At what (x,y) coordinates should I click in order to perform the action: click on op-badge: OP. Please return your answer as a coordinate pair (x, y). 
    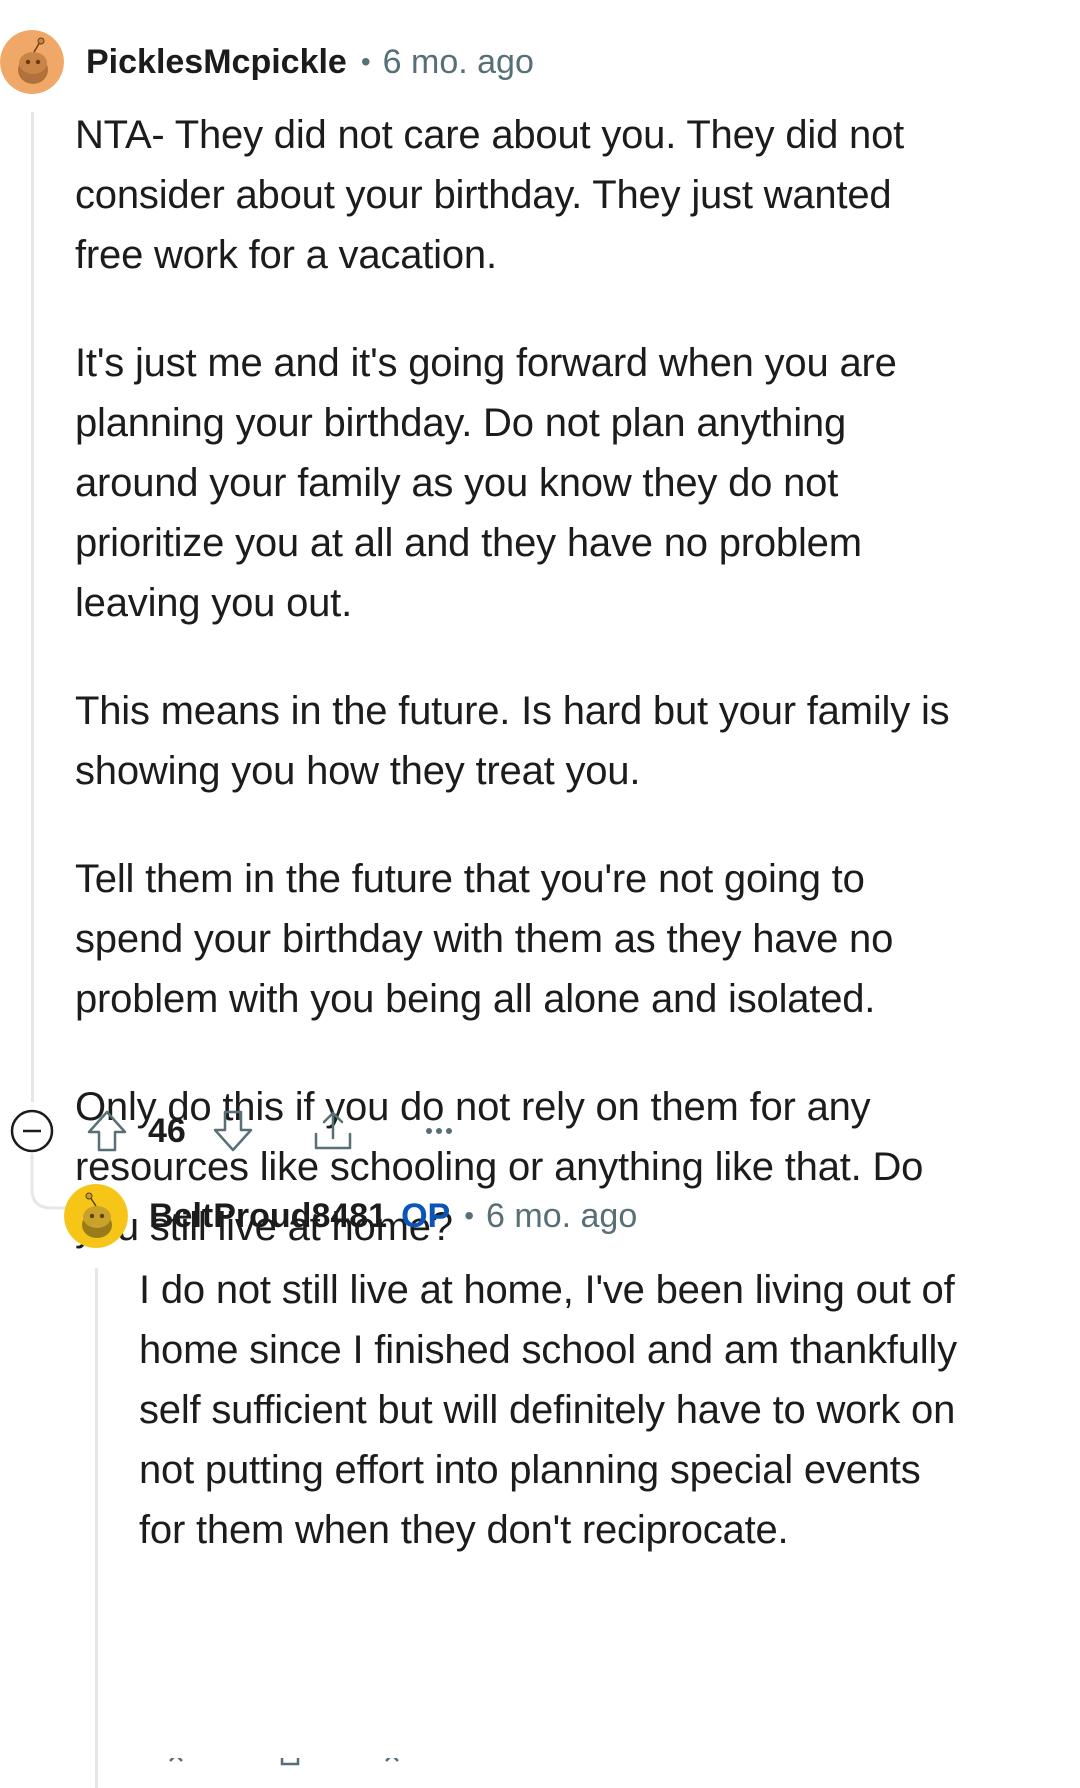
    Looking at the image, I should click on (426, 1215).